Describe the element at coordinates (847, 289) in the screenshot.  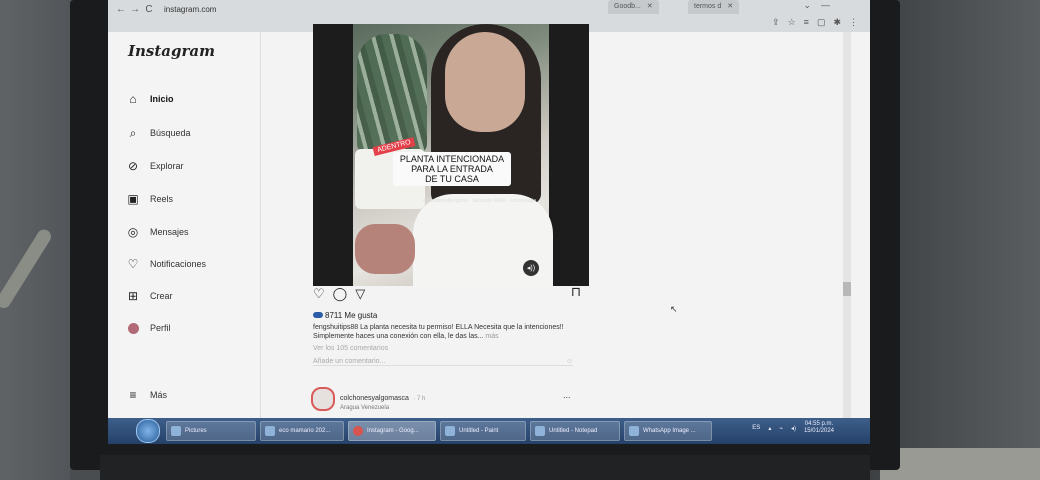
I see `scrollbar-thumb` at that location.